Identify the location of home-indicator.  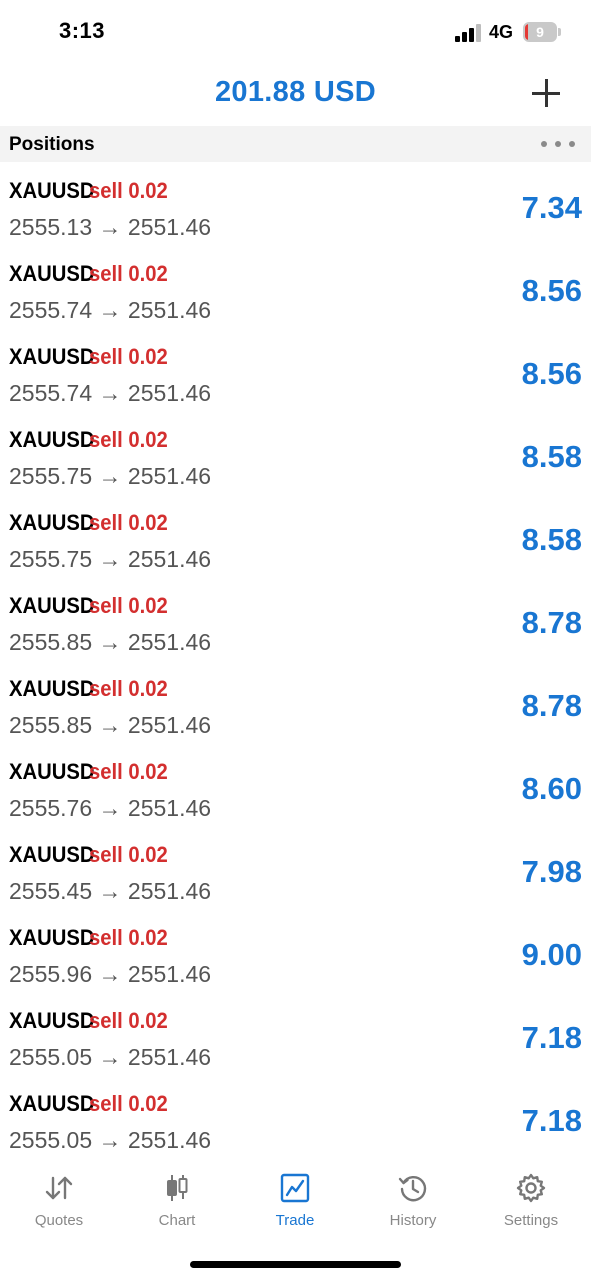
(295, 1264).